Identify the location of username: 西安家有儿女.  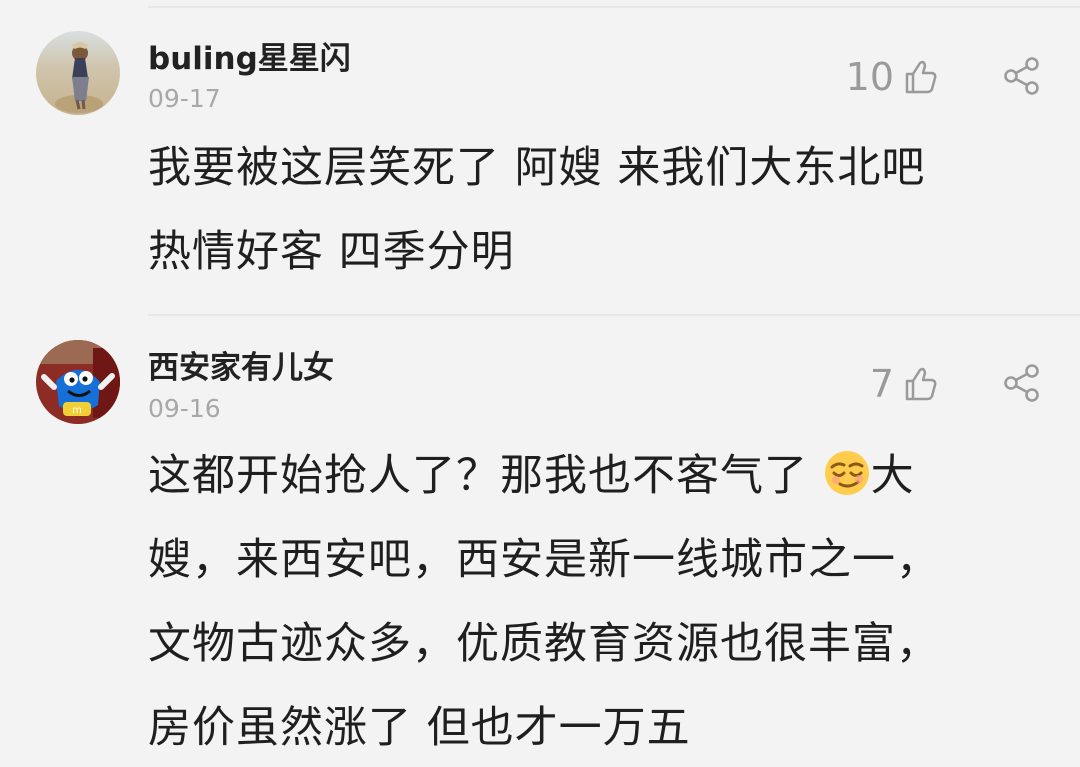
(241, 364).